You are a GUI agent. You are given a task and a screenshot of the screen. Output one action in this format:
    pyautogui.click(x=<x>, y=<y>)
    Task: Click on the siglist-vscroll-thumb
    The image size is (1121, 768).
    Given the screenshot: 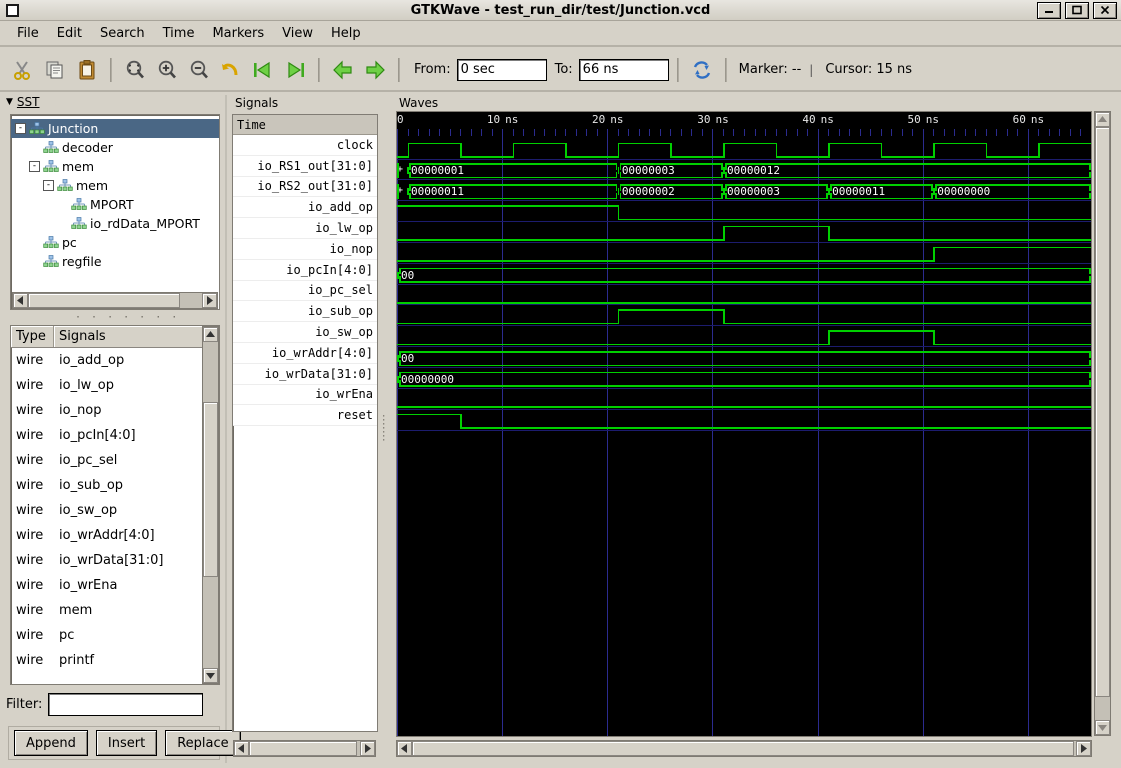 What is the action you would take?
    pyautogui.click(x=210, y=489)
    